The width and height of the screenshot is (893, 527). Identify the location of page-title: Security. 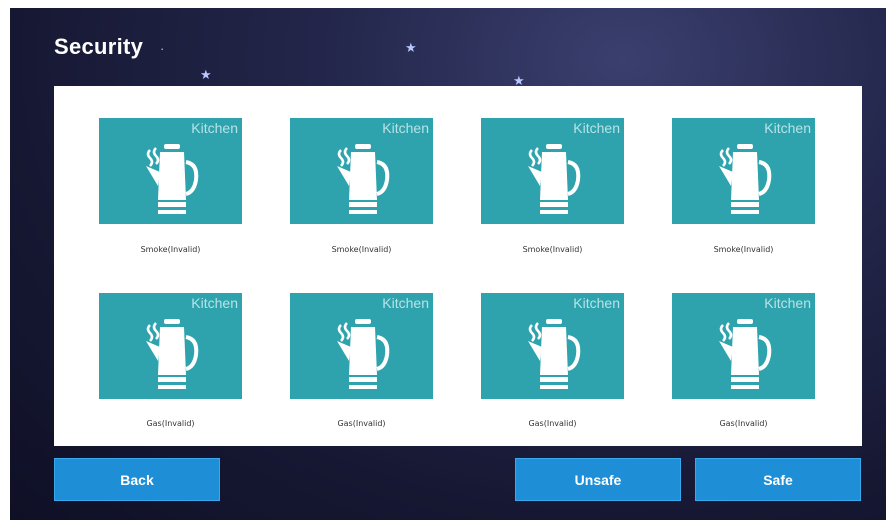
(99, 46).